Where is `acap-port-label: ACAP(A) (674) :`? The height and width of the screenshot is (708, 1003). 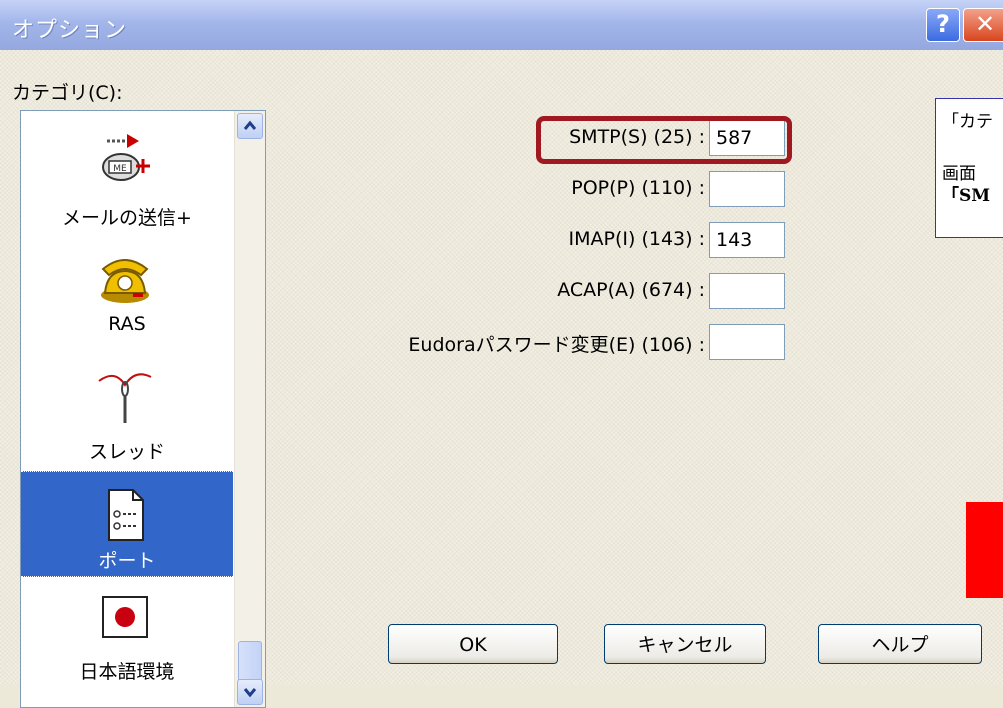
acap-port-label: ACAP(A) (674) : is located at coordinates (631, 290).